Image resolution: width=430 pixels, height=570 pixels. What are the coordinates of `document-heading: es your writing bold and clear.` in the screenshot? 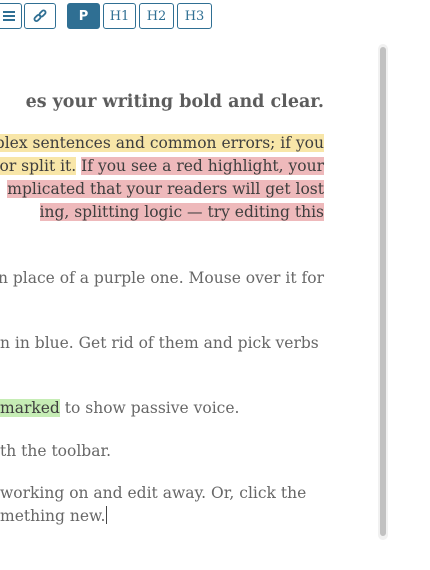 It's located at (174, 102).